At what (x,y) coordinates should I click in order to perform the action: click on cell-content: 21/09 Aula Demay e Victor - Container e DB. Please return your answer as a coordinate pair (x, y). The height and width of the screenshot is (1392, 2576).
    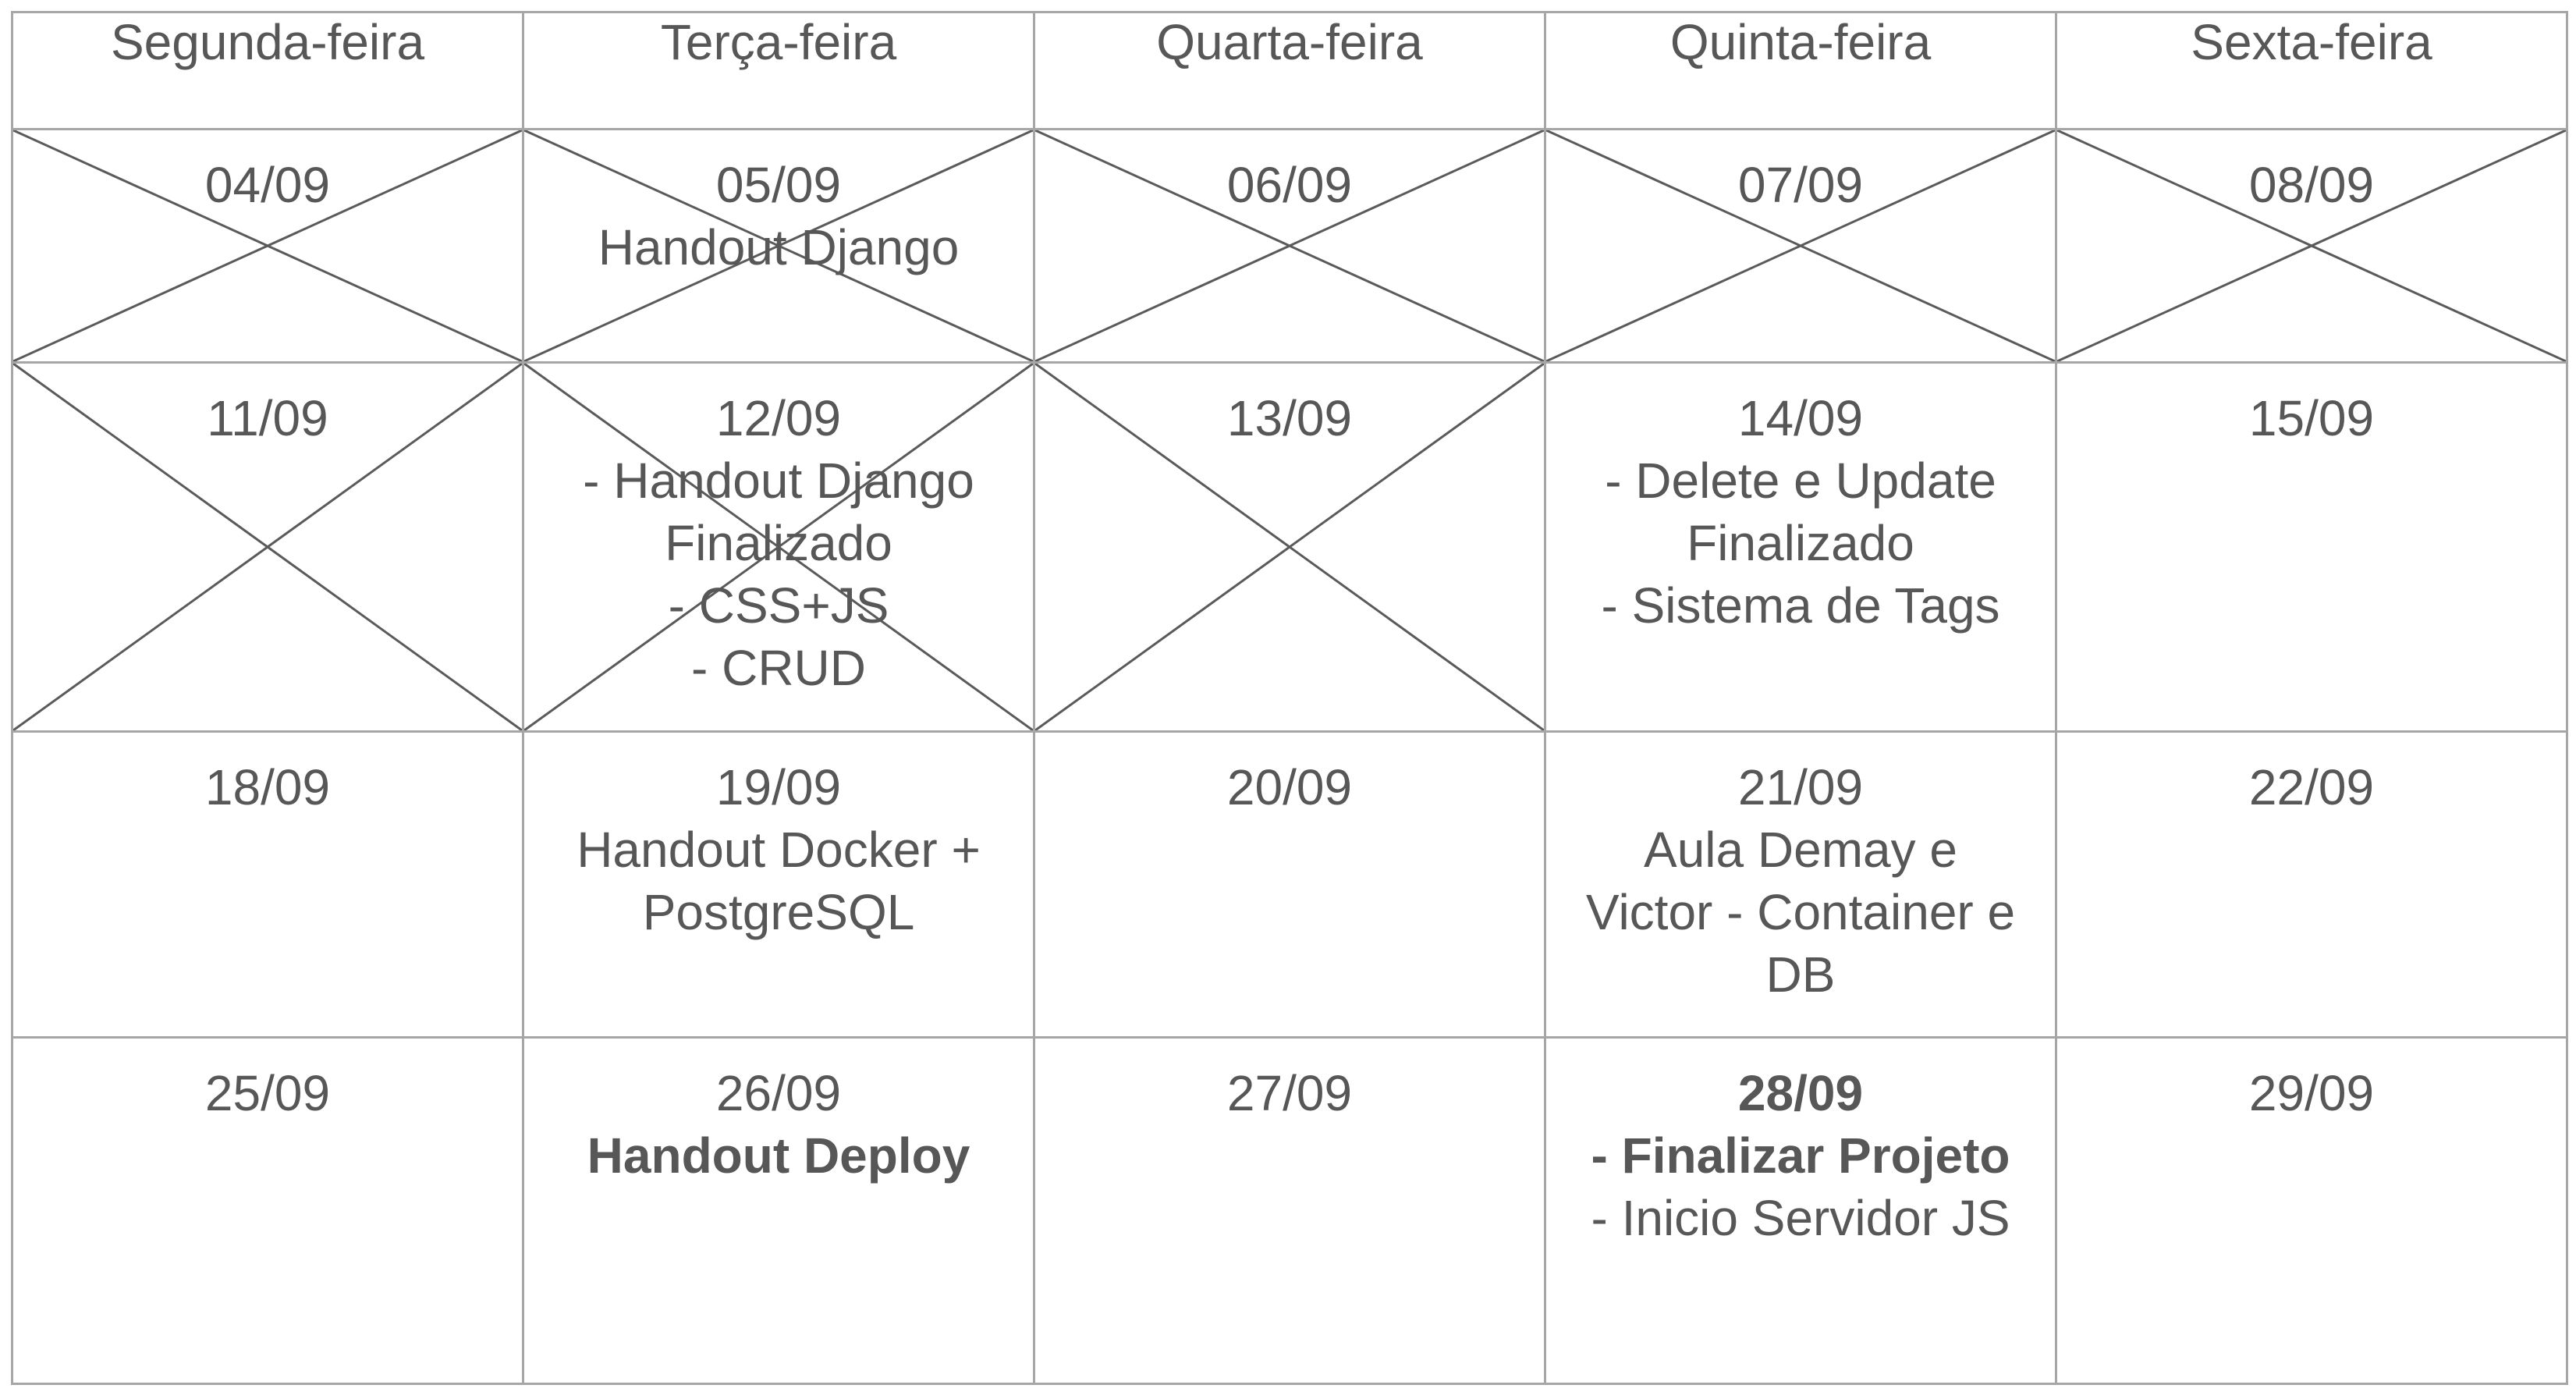
    Looking at the image, I should click on (1801, 870).